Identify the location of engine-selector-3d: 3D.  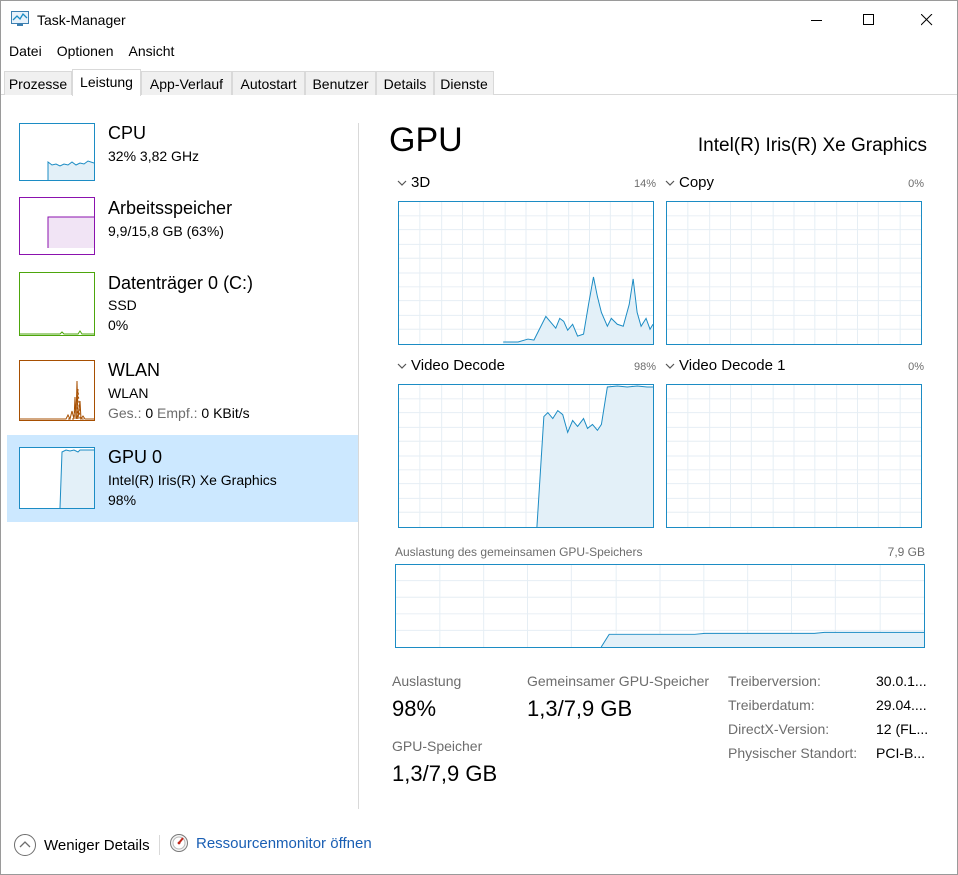
(413, 182).